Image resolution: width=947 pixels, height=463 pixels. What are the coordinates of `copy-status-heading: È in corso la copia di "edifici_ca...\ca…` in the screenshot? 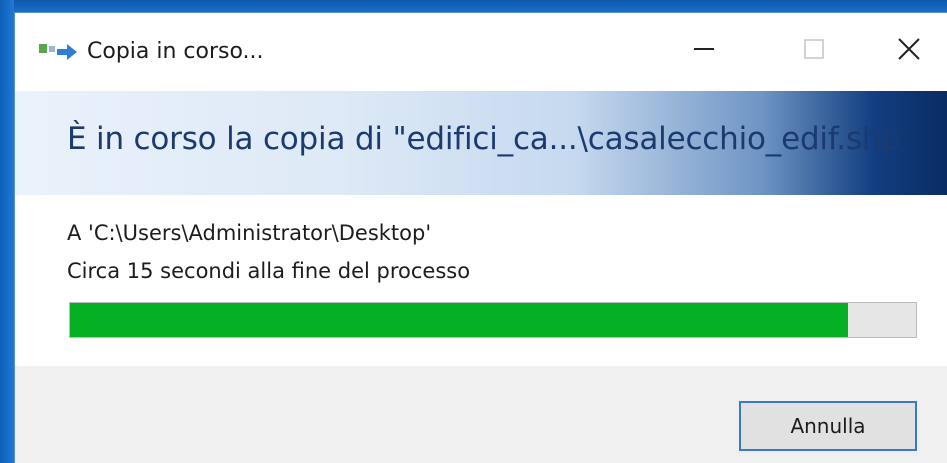 It's located at (484, 139).